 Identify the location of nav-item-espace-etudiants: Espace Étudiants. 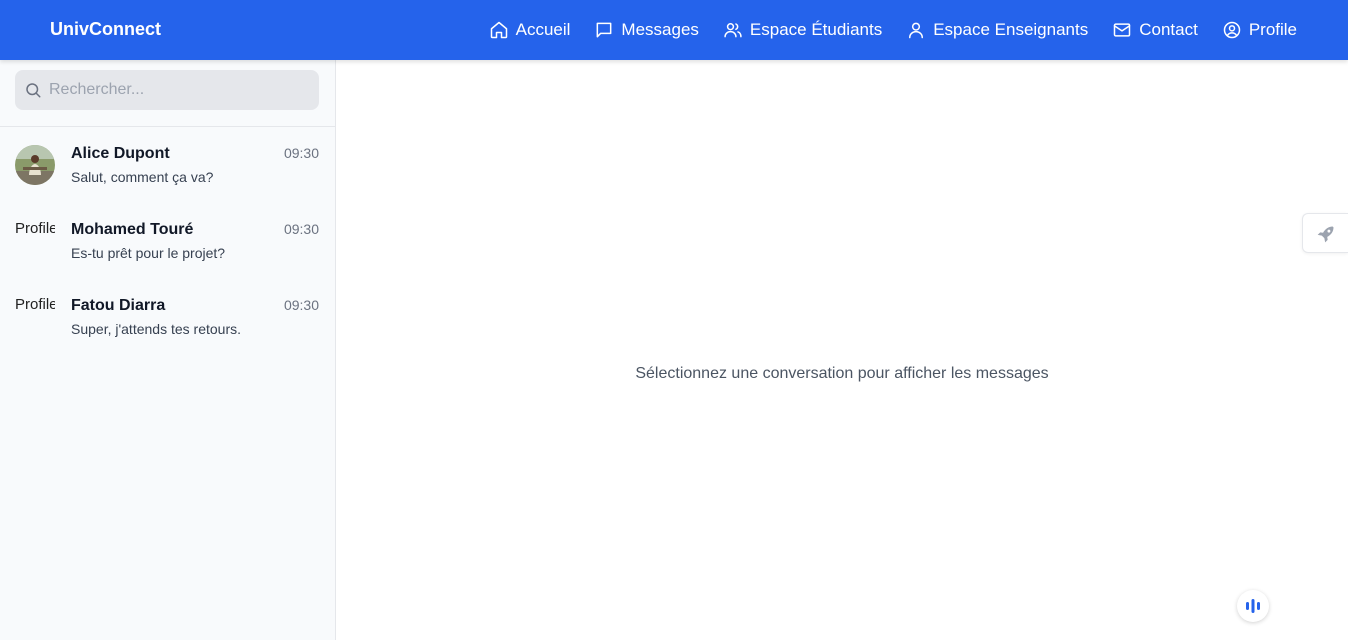
(802, 30).